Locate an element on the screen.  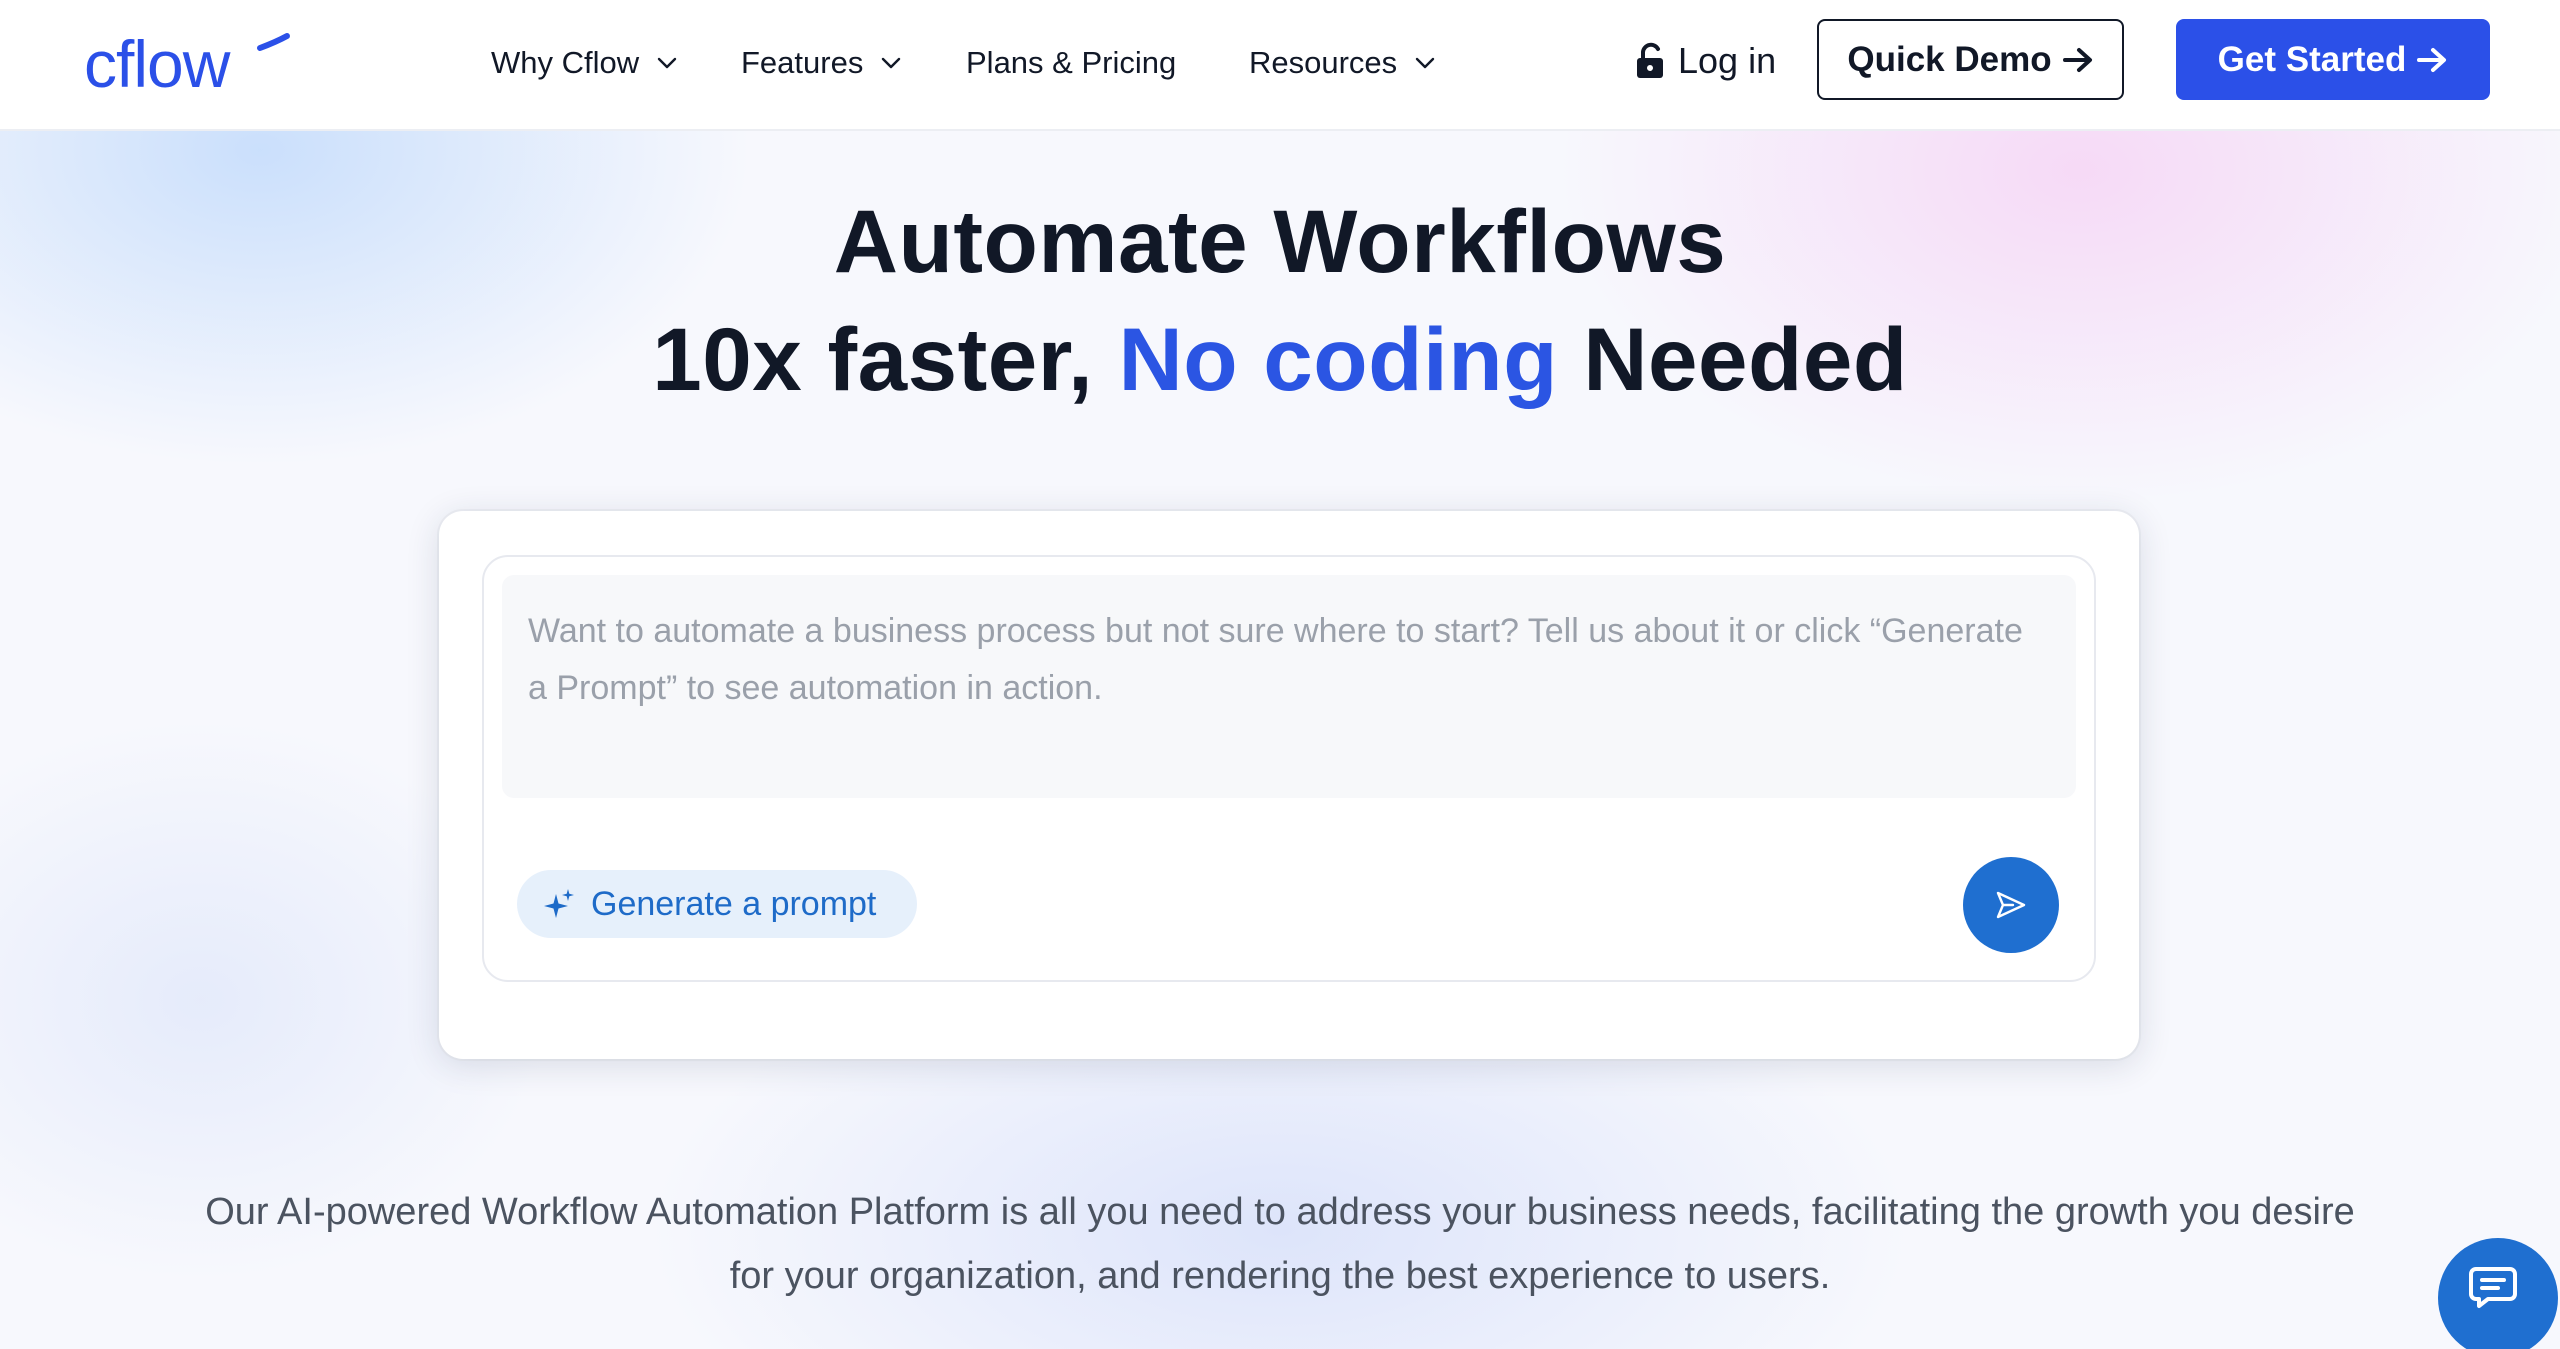
chat-icon is located at coordinates (2493, 1287).